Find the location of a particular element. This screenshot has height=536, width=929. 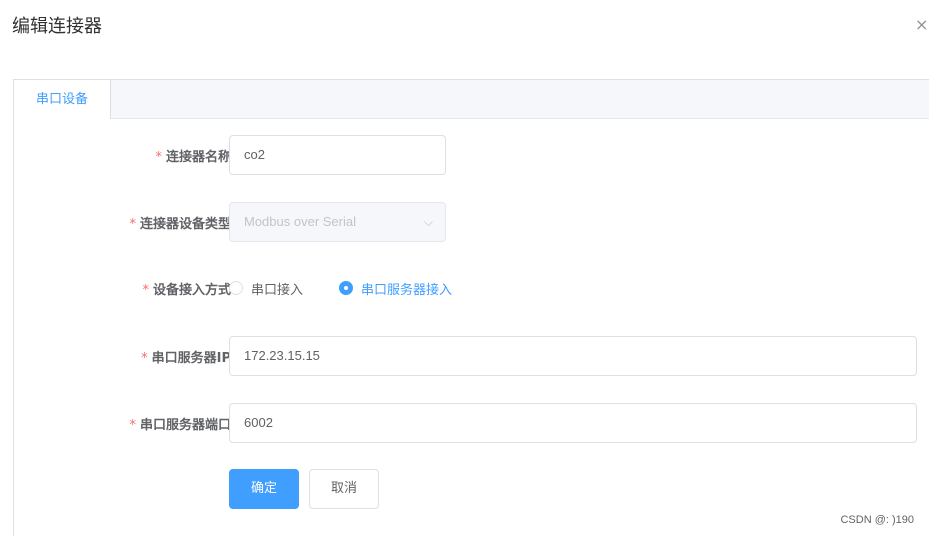

dialog-title: 编辑连接器 is located at coordinates (57, 26).